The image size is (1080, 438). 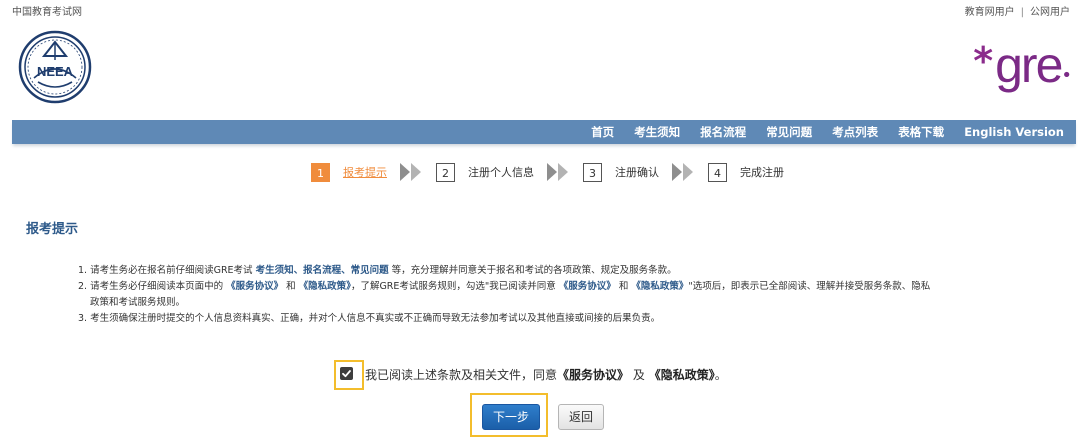 I want to click on nav-forms-download: 表格下载, so click(x=921, y=132).